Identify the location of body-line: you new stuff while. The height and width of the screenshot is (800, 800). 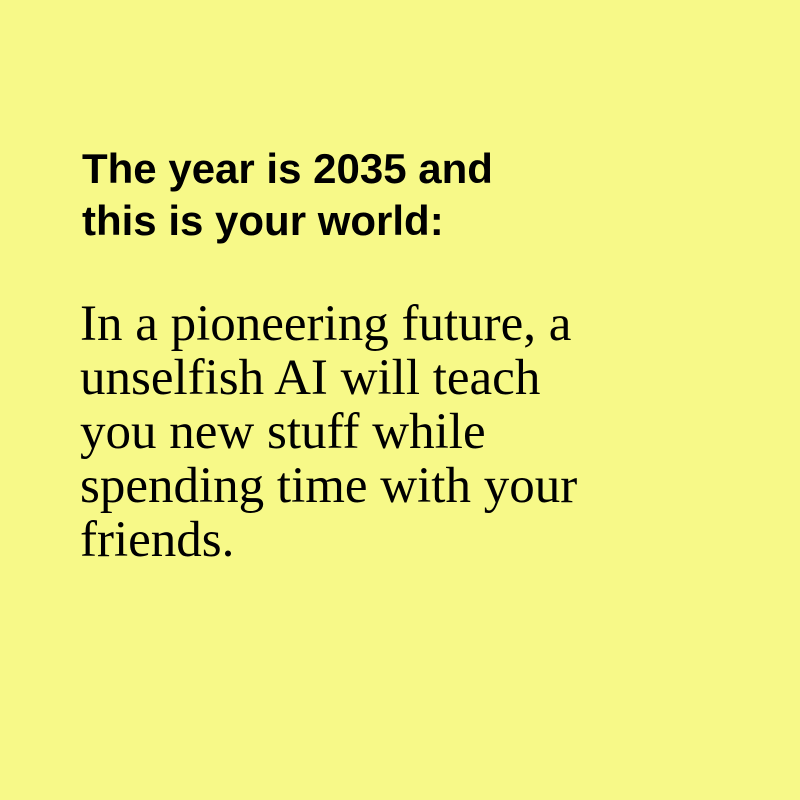
(283, 432).